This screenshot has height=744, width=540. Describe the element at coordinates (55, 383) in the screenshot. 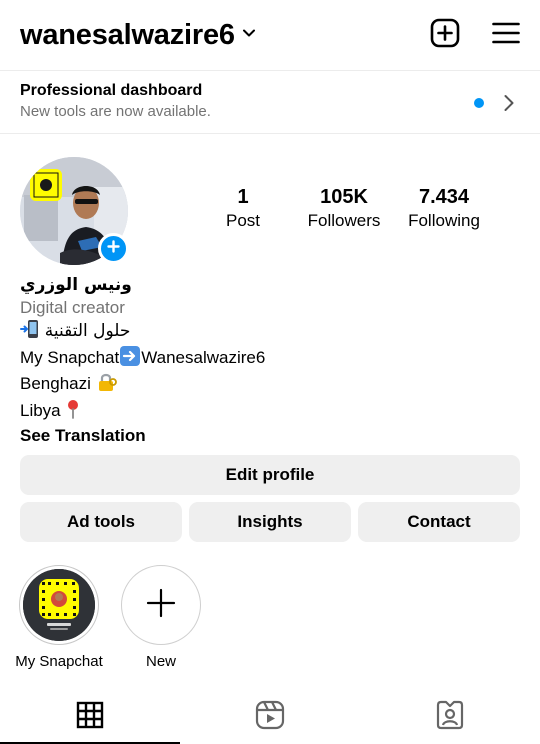

I see `bio-text: Benghazi` at that location.